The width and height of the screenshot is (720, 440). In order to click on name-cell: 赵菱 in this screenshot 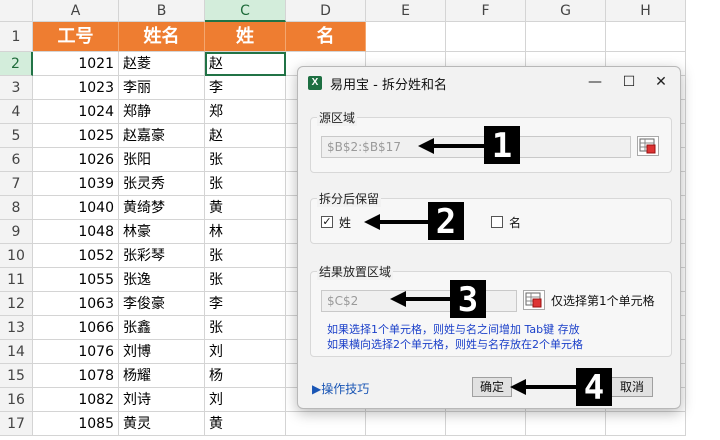, I will do `click(162, 64)`.